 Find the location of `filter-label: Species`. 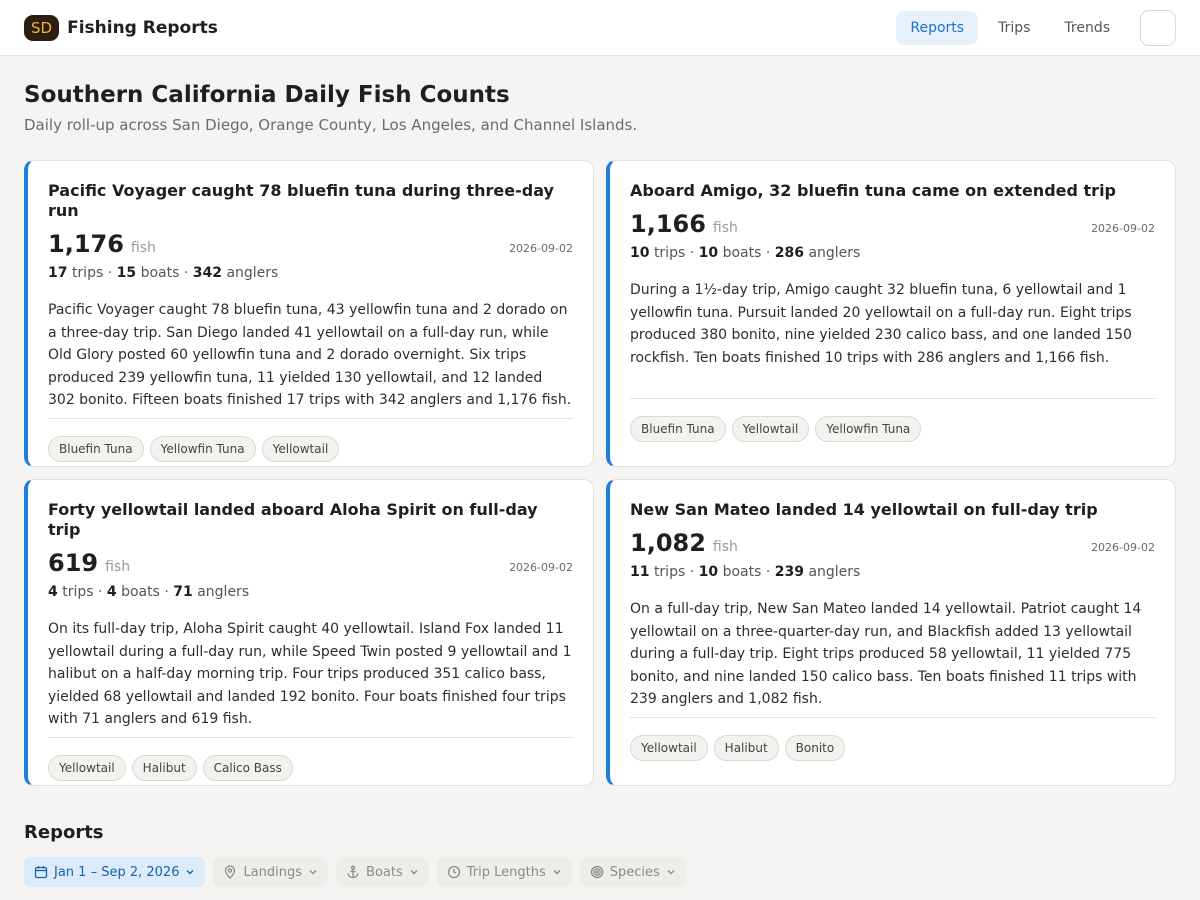

filter-label: Species is located at coordinates (634, 872).